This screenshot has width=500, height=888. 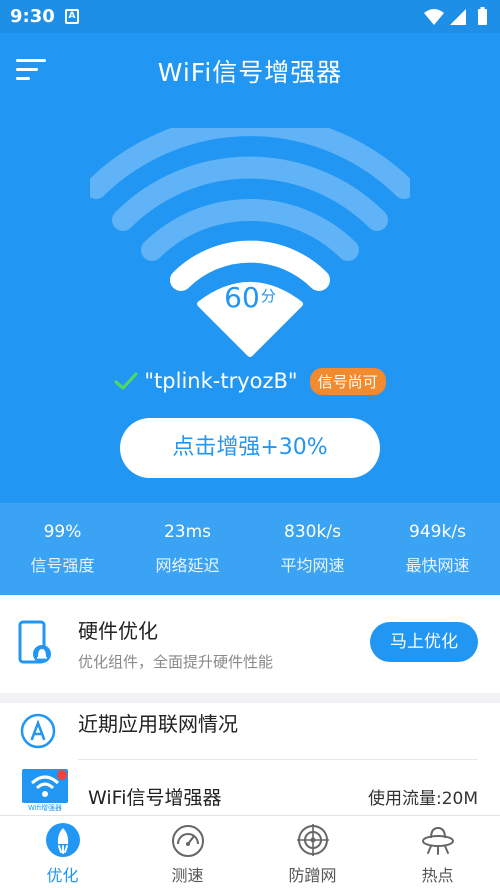 I want to click on tab-anti-leech: 防蹭网, so click(x=312, y=852).